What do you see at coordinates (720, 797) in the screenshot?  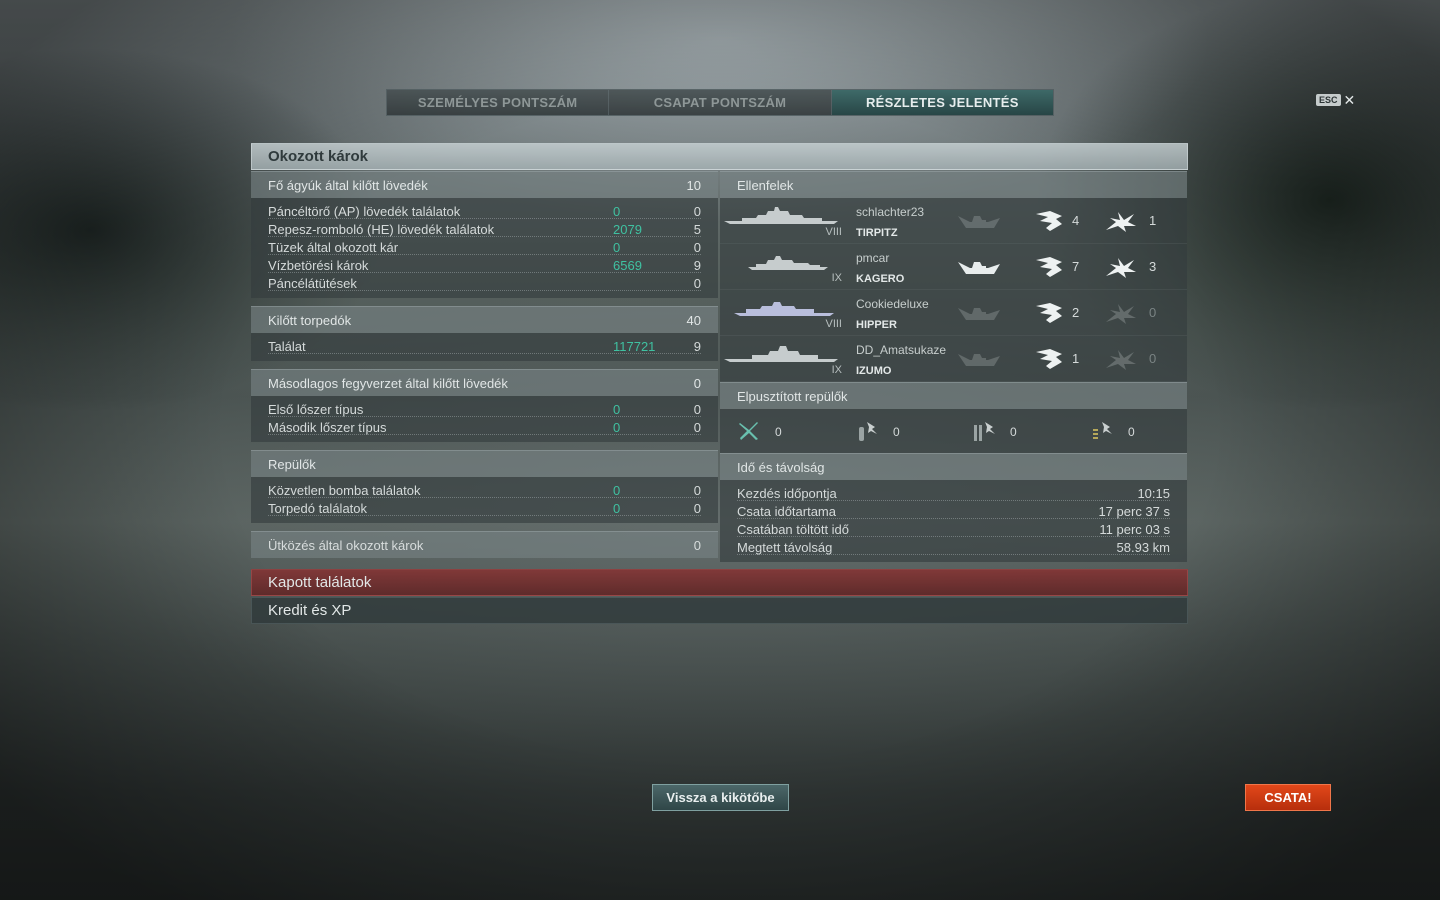 I see `back-to-port-button: Vissza a kikötőbe` at bounding box center [720, 797].